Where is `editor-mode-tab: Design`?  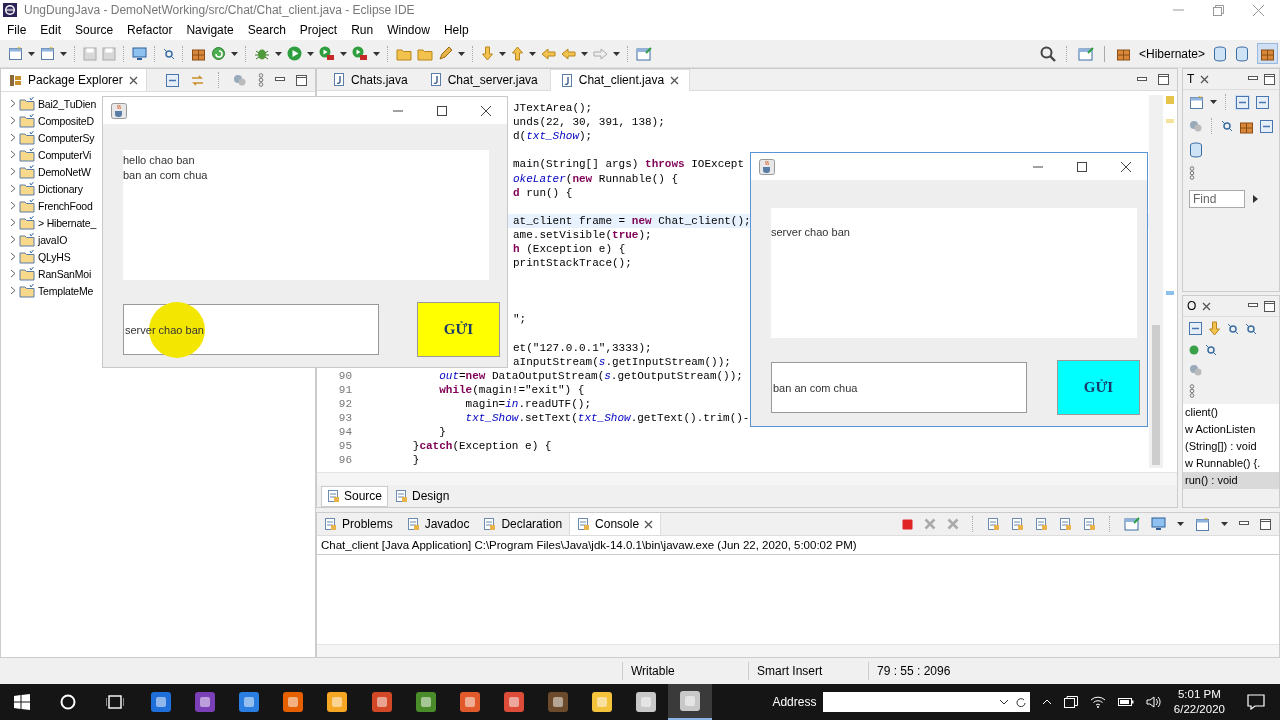 editor-mode-tab: Design is located at coordinates (422, 496).